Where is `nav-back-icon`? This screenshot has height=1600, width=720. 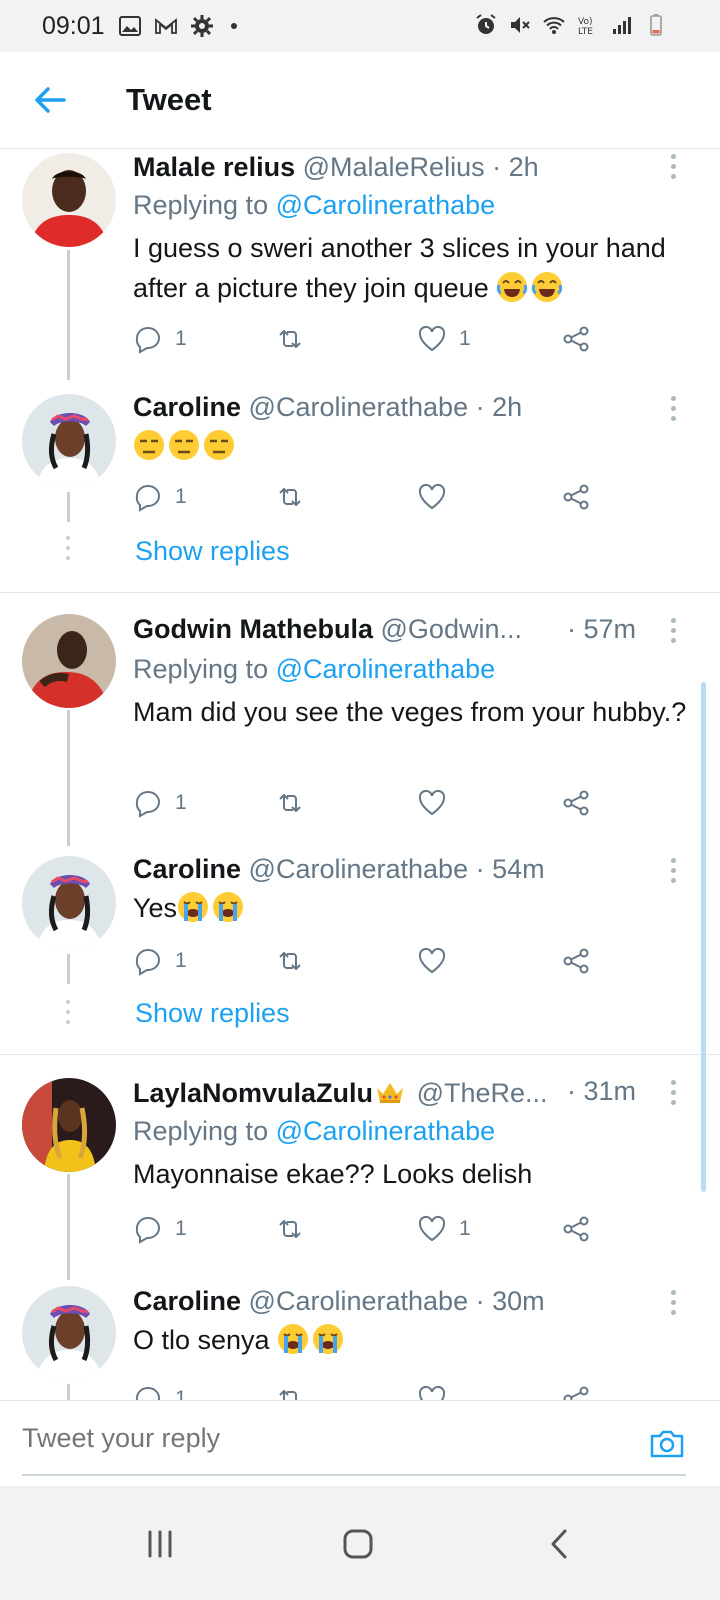 nav-back-icon is located at coordinates (560, 1544).